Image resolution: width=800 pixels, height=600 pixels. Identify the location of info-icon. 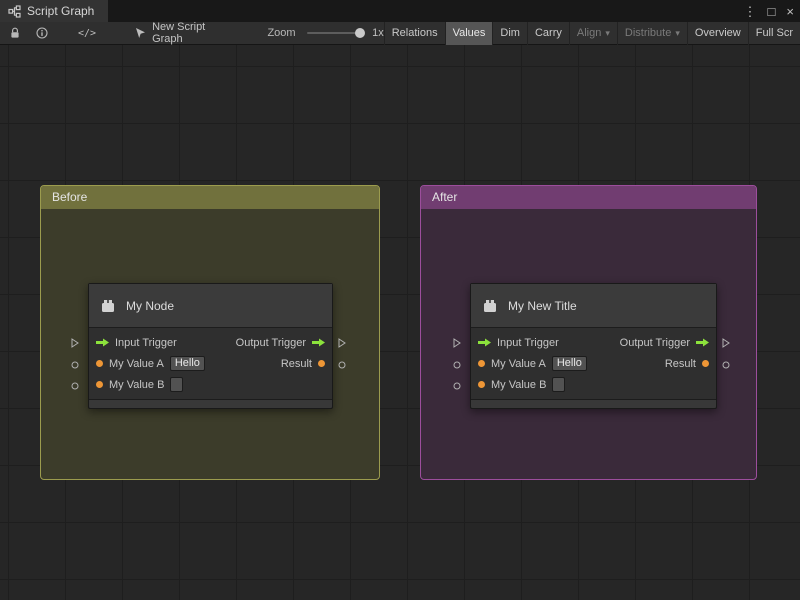
(42, 33).